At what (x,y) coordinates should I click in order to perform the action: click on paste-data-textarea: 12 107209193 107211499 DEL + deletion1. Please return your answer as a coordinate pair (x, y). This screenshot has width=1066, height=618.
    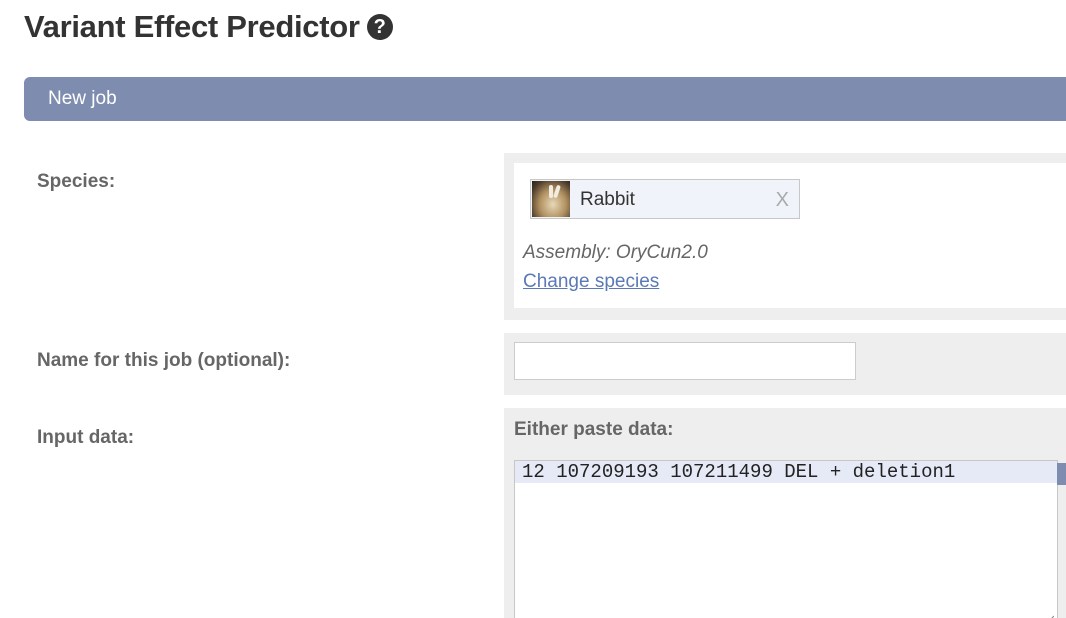
    Looking at the image, I should click on (786, 539).